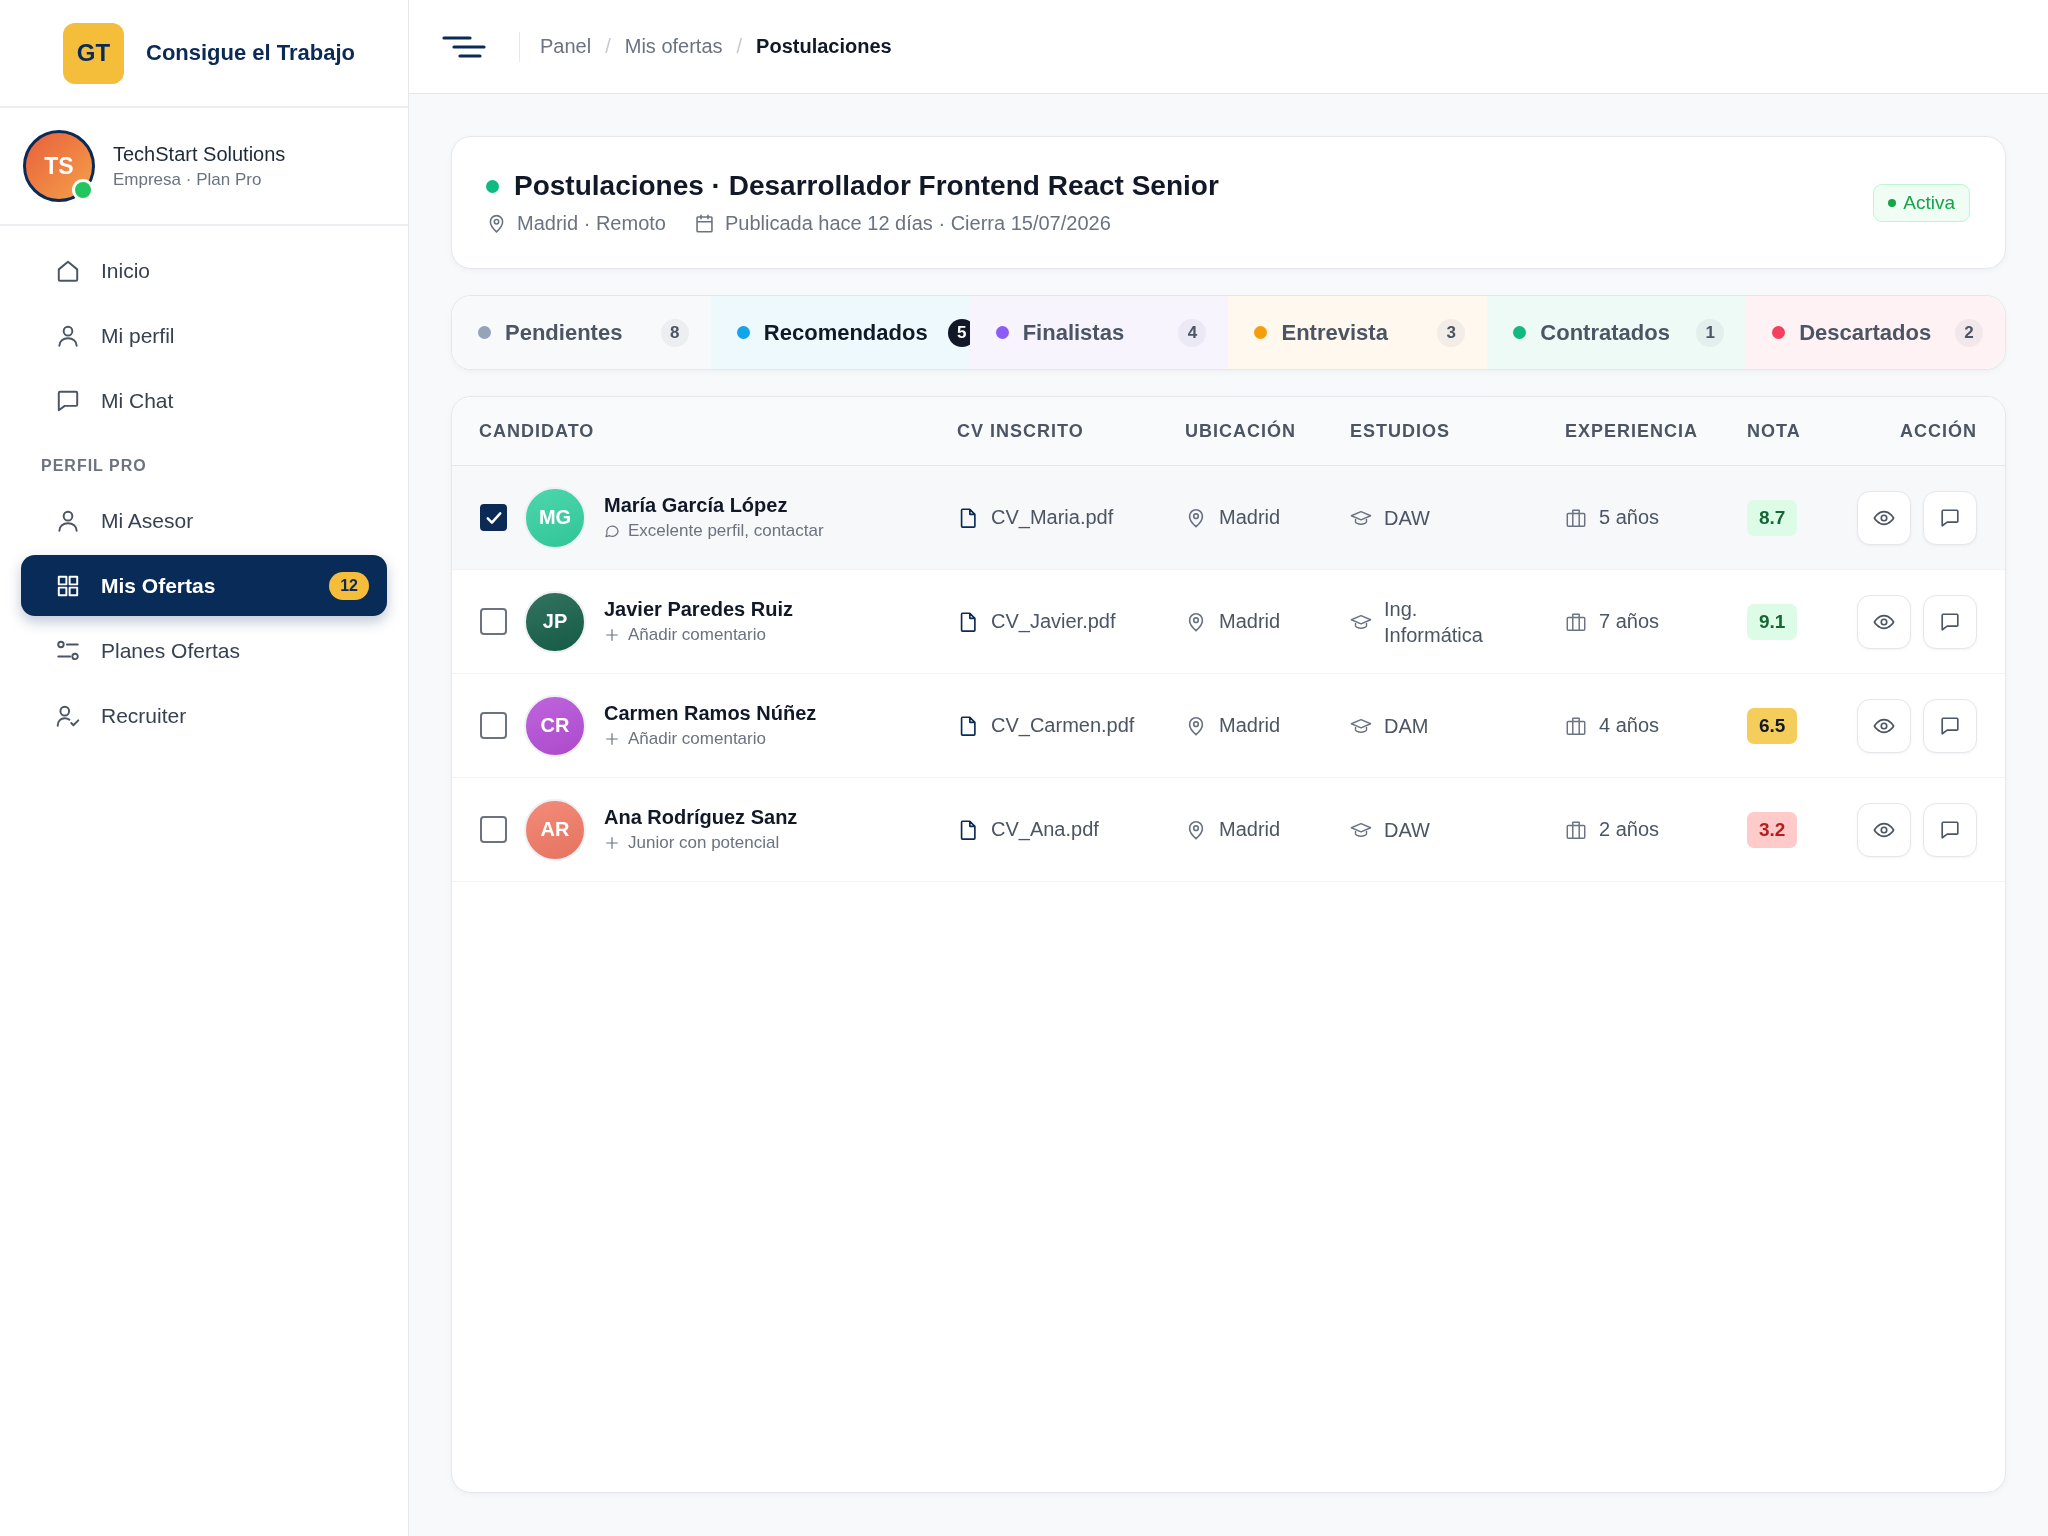 The image size is (2048, 1536). I want to click on stage-tab: Entrevista 3, so click(1358, 332).